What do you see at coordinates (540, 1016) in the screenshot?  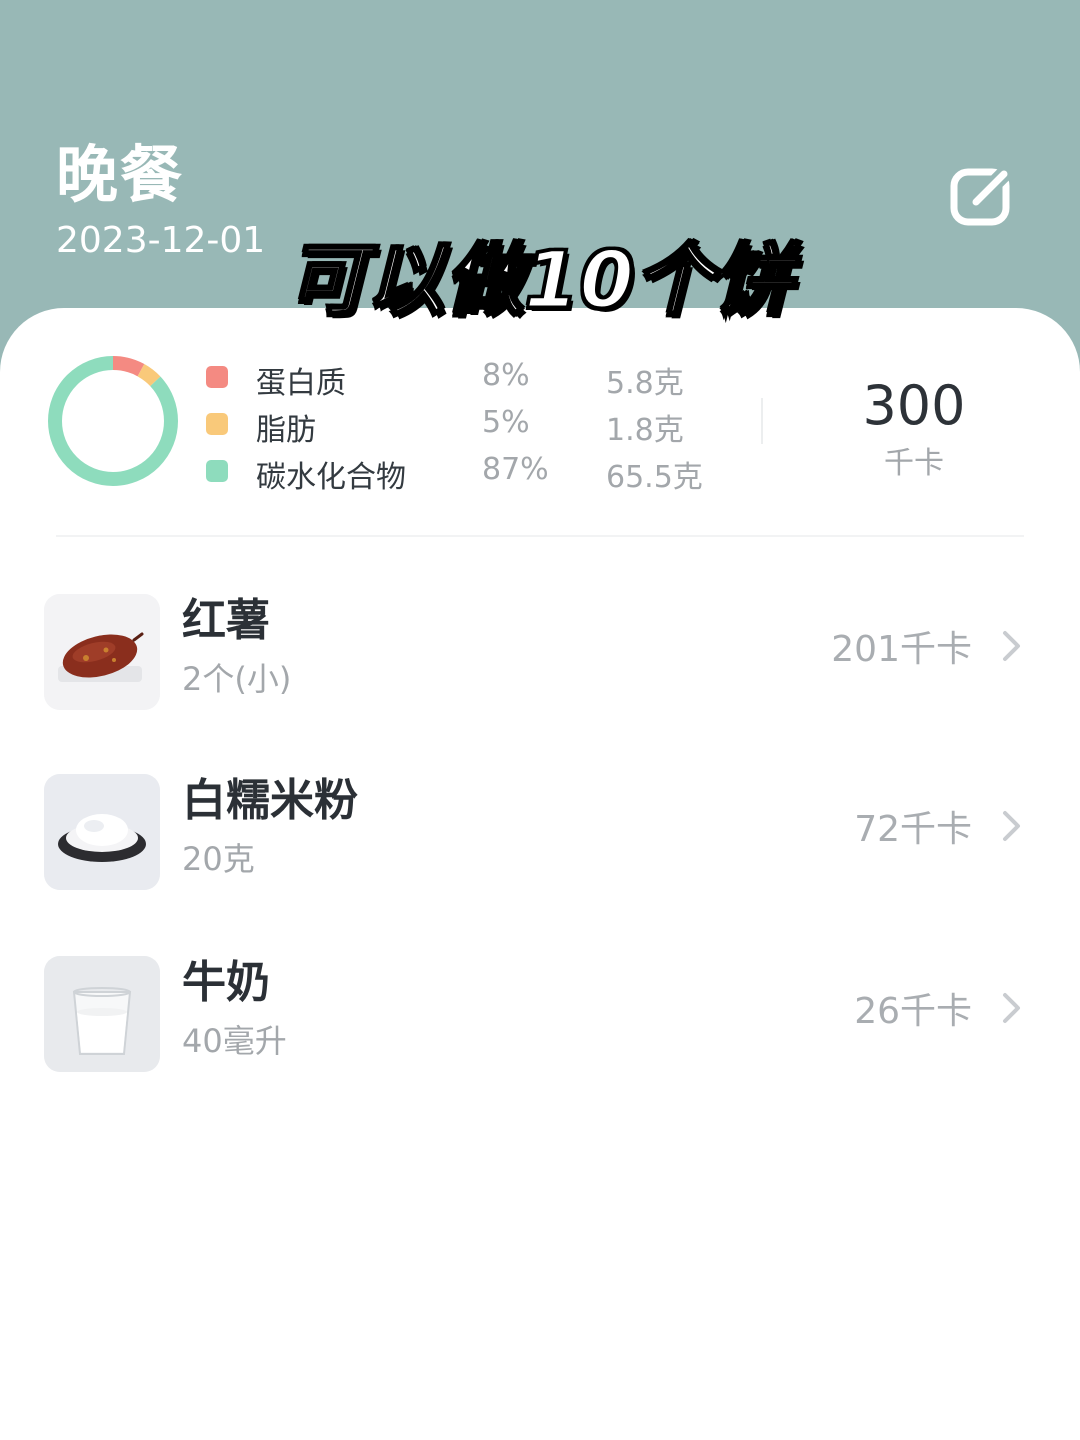 I see `food-item-milk: 牛奶 40毫升 26千卡` at bounding box center [540, 1016].